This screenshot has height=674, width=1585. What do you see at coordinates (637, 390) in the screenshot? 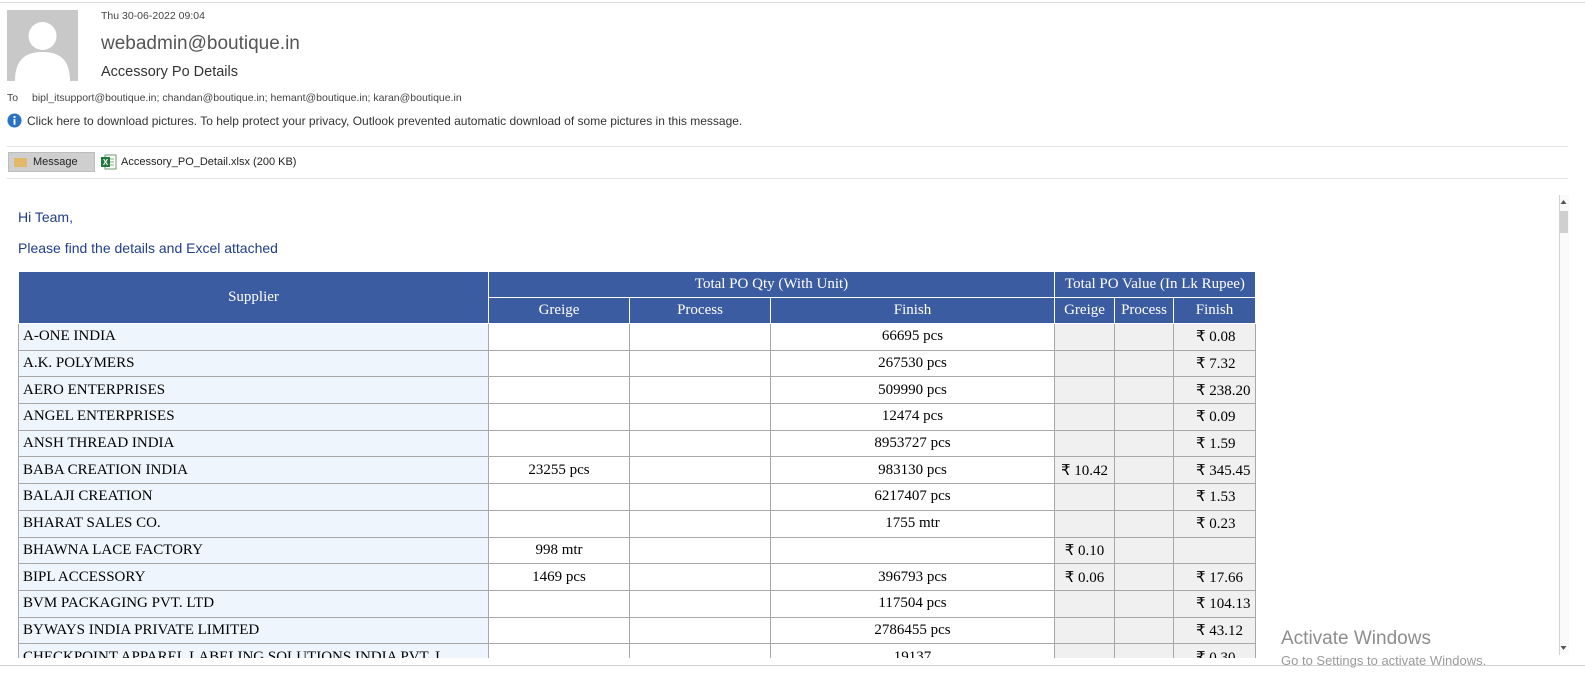
I see `table-row: AERO ENTERPRISES 509990 pcs ₹ 238.20` at bounding box center [637, 390].